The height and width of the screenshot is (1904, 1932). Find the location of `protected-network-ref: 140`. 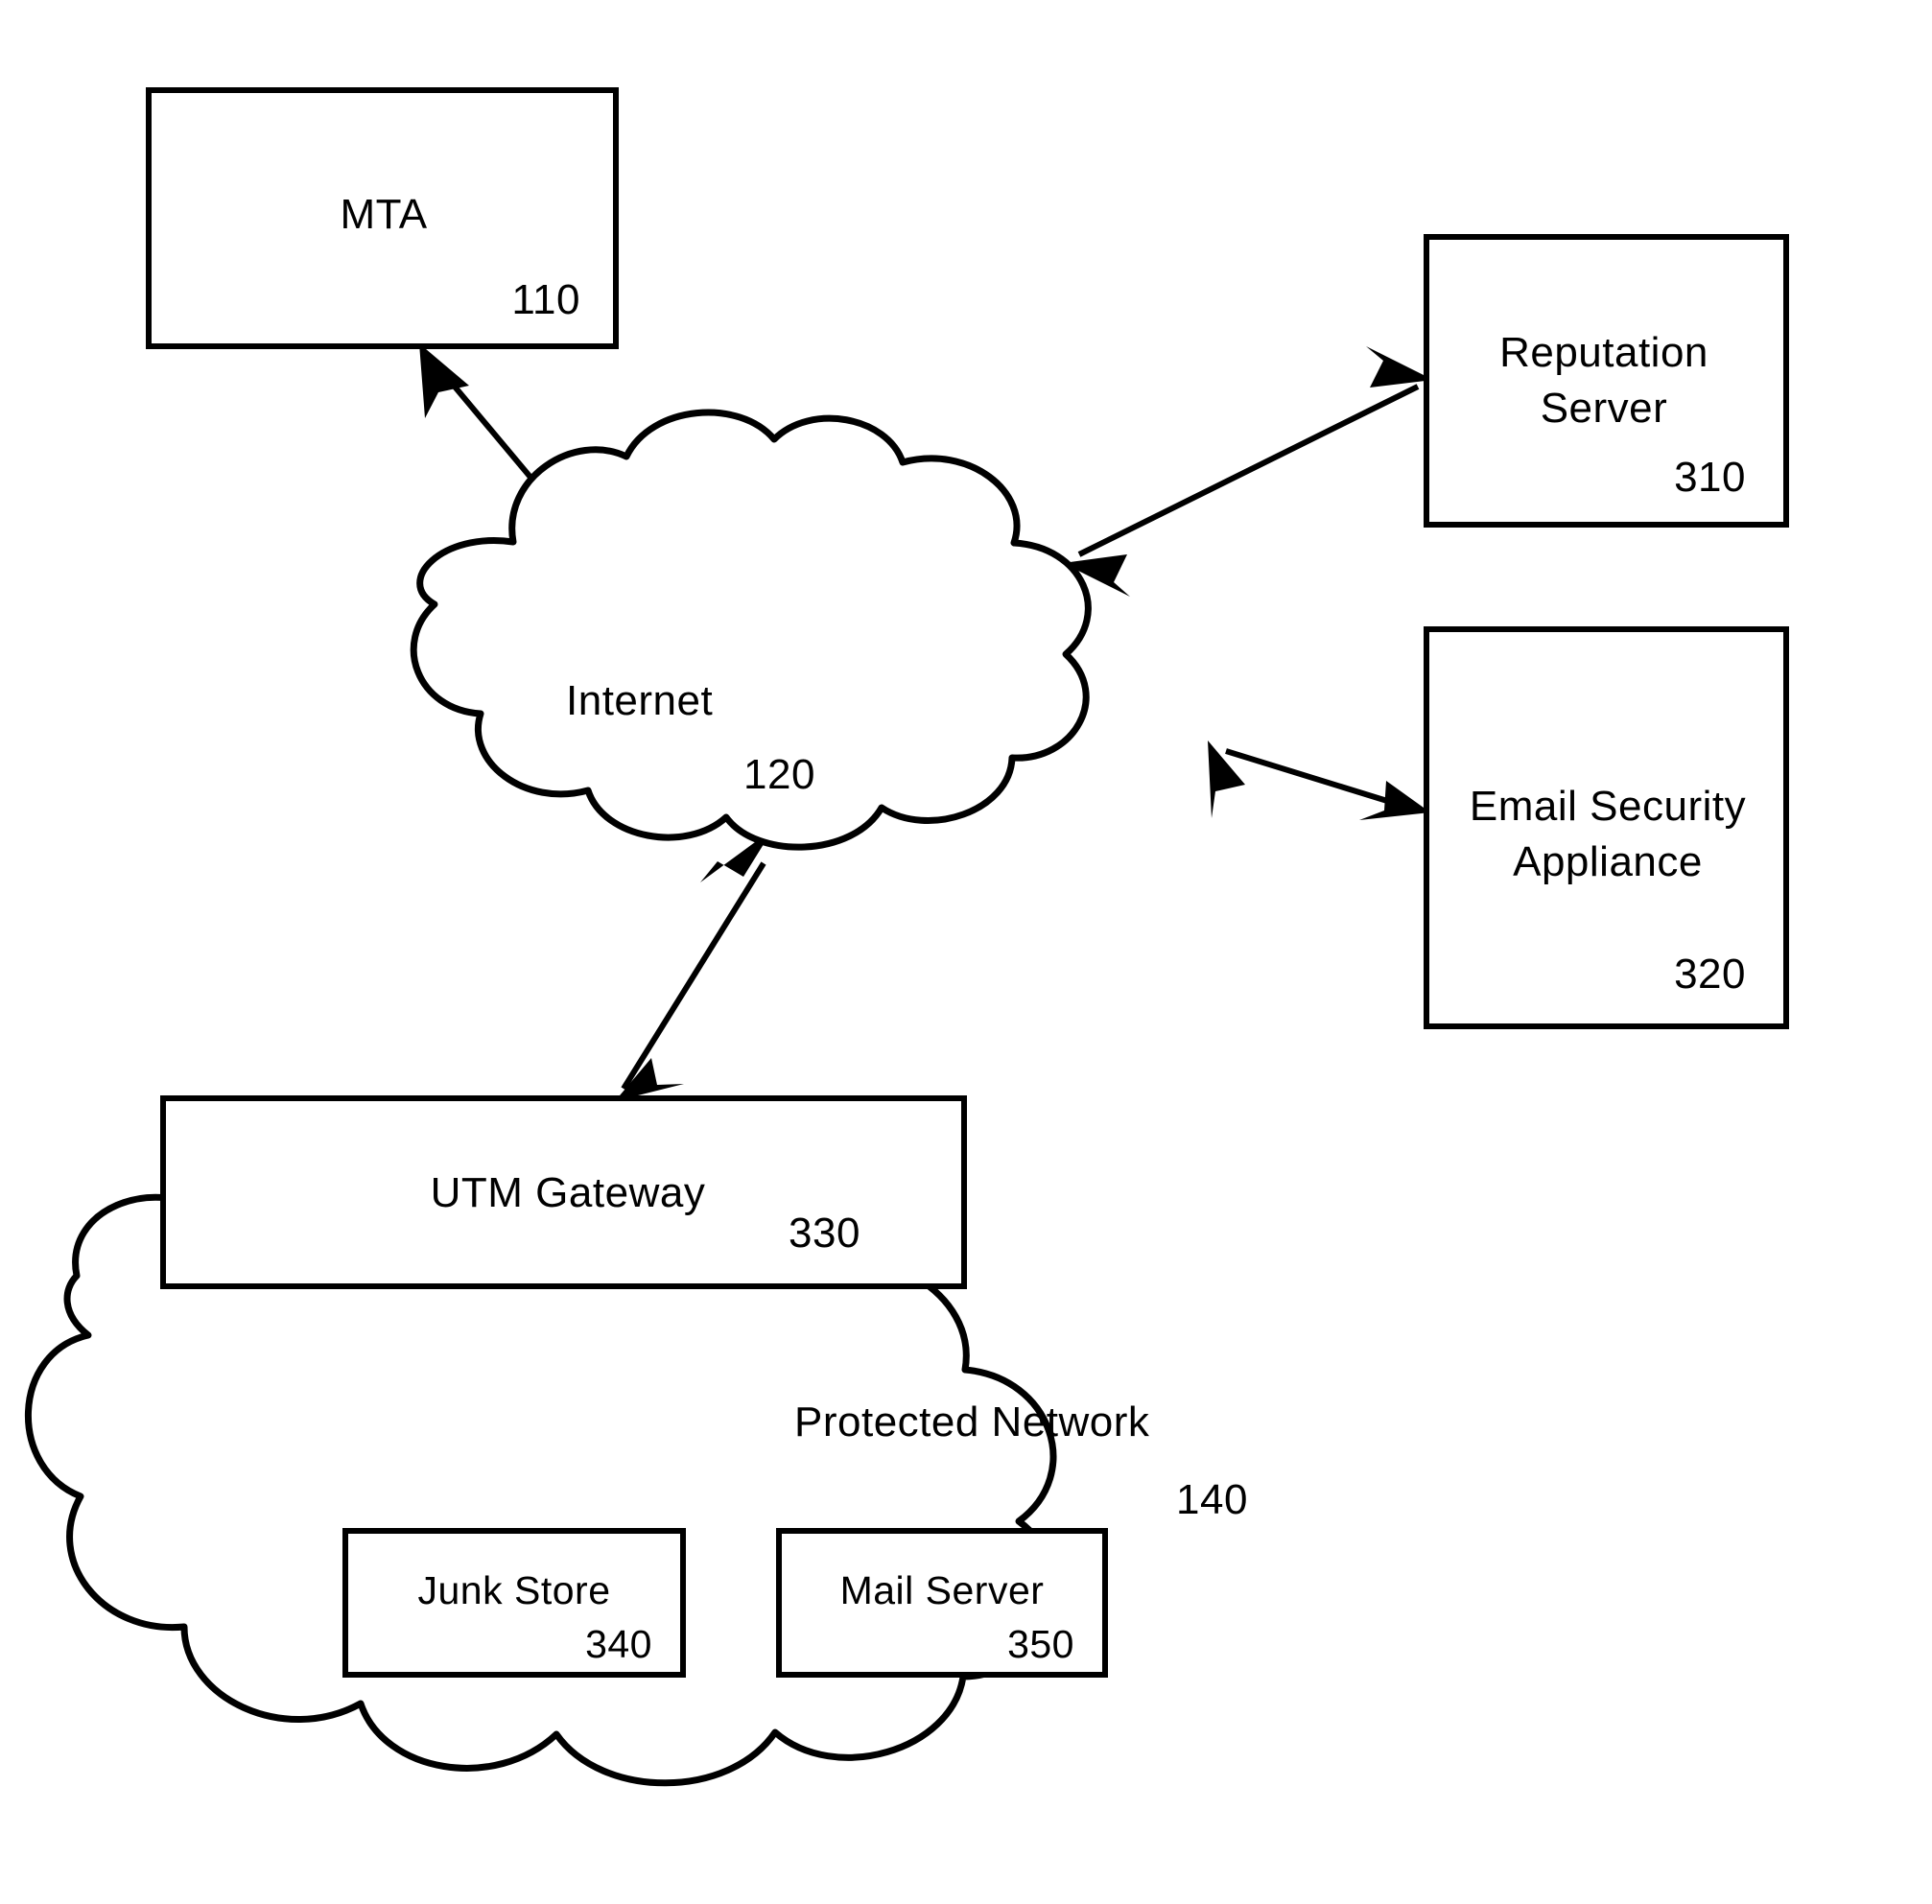

protected-network-ref: 140 is located at coordinates (1212, 1499).